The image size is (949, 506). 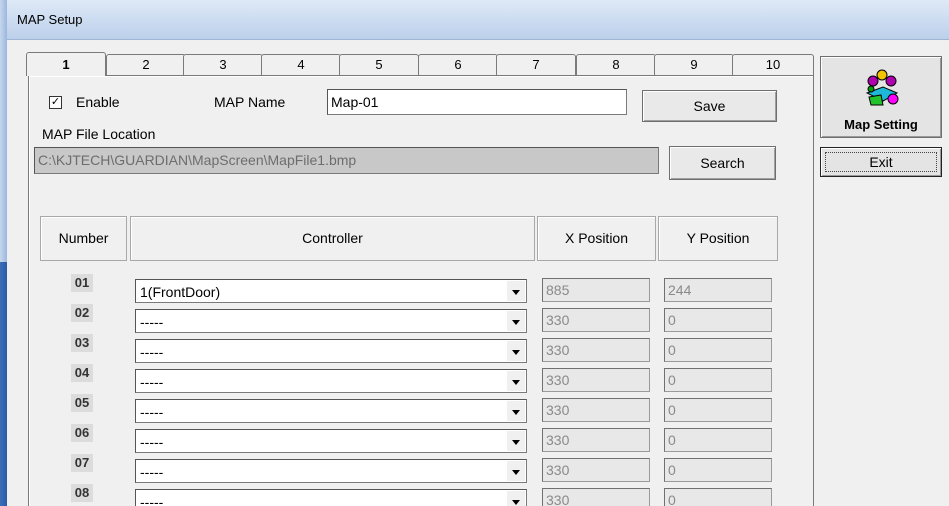 What do you see at coordinates (82, 343) in the screenshot?
I see `row-number: 03` at bounding box center [82, 343].